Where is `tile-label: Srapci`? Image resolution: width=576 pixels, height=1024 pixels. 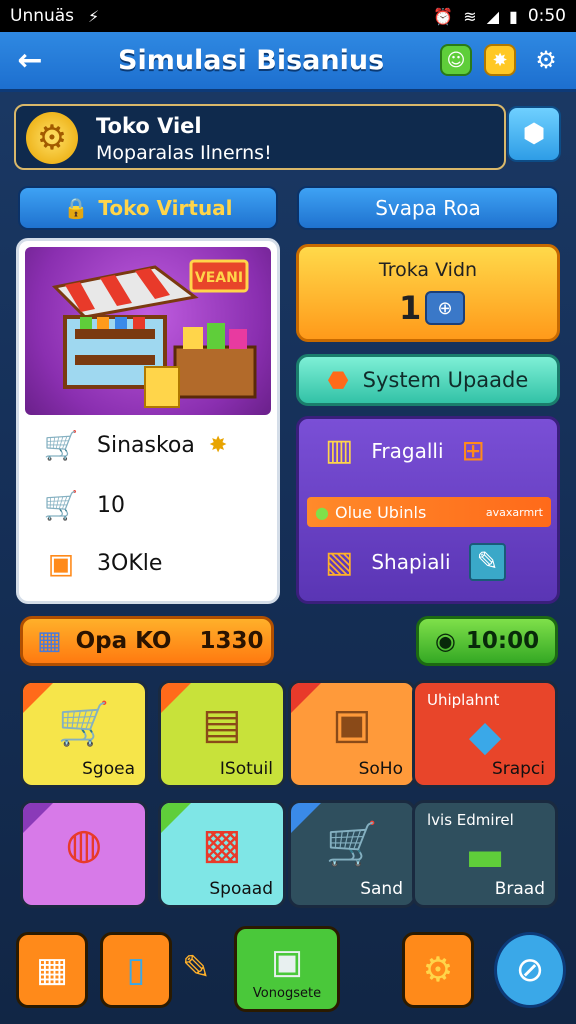
tile-label: Srapci is located at coordinates (518, 769).